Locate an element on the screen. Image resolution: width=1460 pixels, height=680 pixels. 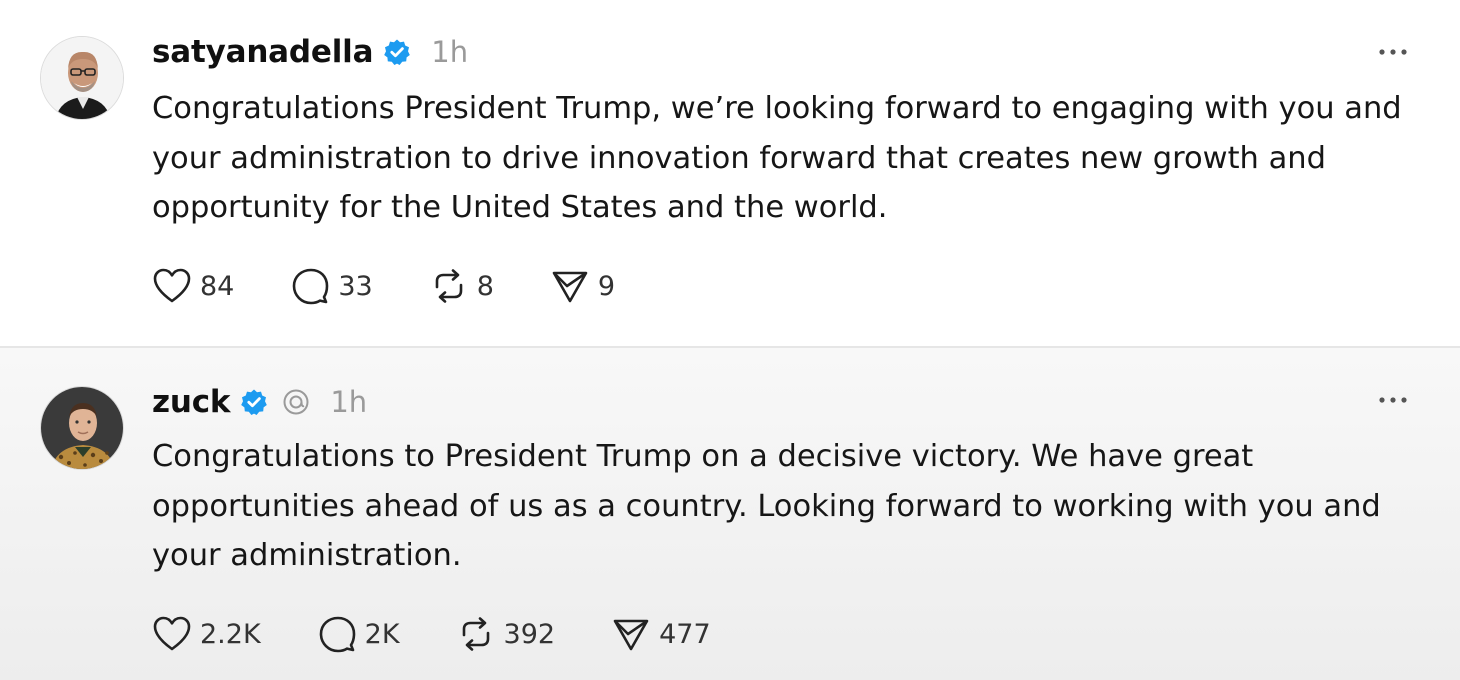
repost-count: 8 is located at coordinates (485, 286).